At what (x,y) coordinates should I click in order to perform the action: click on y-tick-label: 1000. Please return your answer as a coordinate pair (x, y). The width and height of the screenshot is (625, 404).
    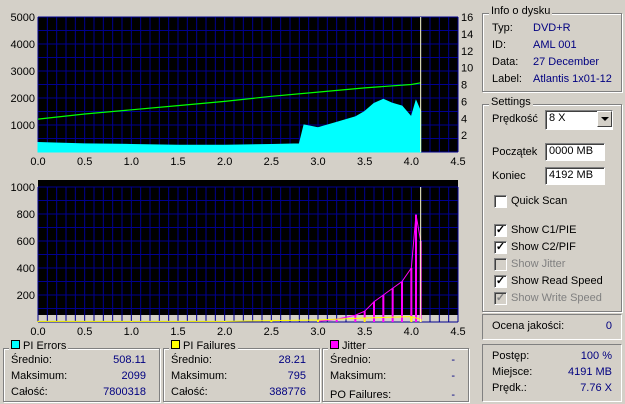
    Looking at the image, I should click on (23, 126).